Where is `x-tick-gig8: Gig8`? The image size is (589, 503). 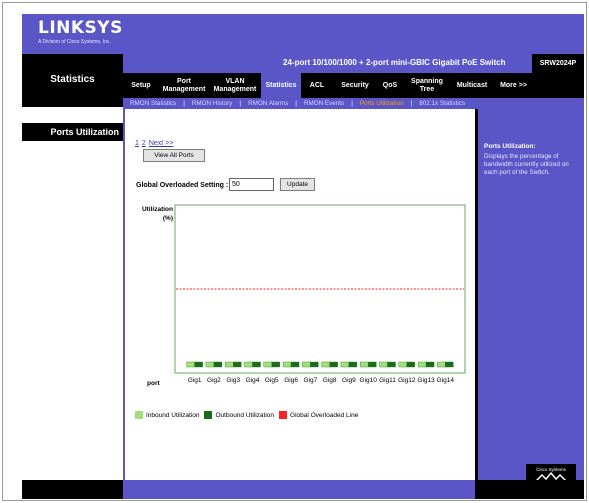 x-tick-gig8: Gig8 is located at coordinates (330, 380).